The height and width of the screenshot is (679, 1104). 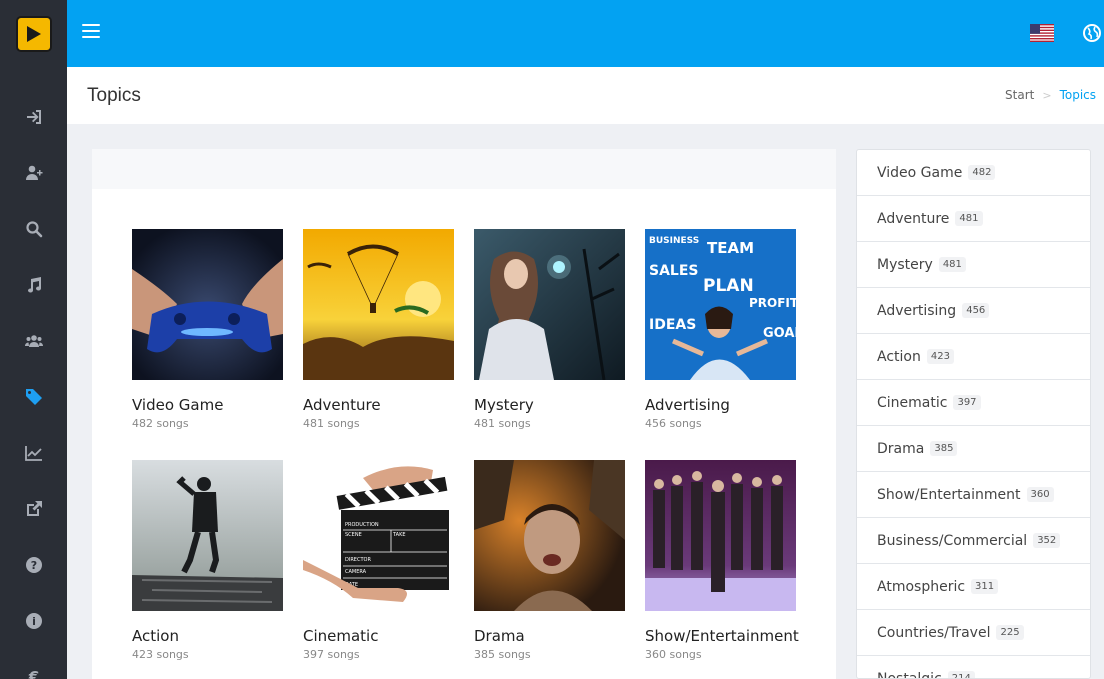 I want to click on svg-text: BUSINESS, so click(x=674, y=241).